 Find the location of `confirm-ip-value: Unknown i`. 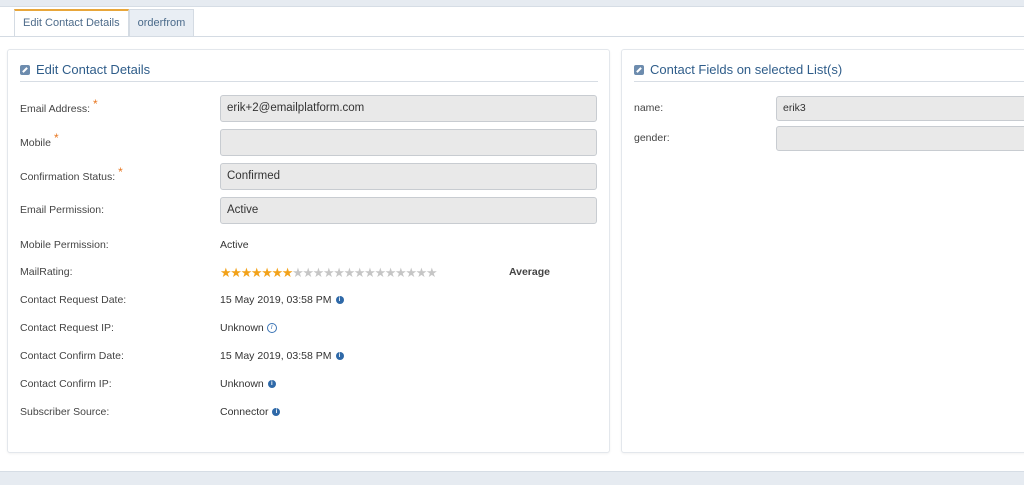

confirm-ip-value: Unknown i is located at coordinates (248, 384).